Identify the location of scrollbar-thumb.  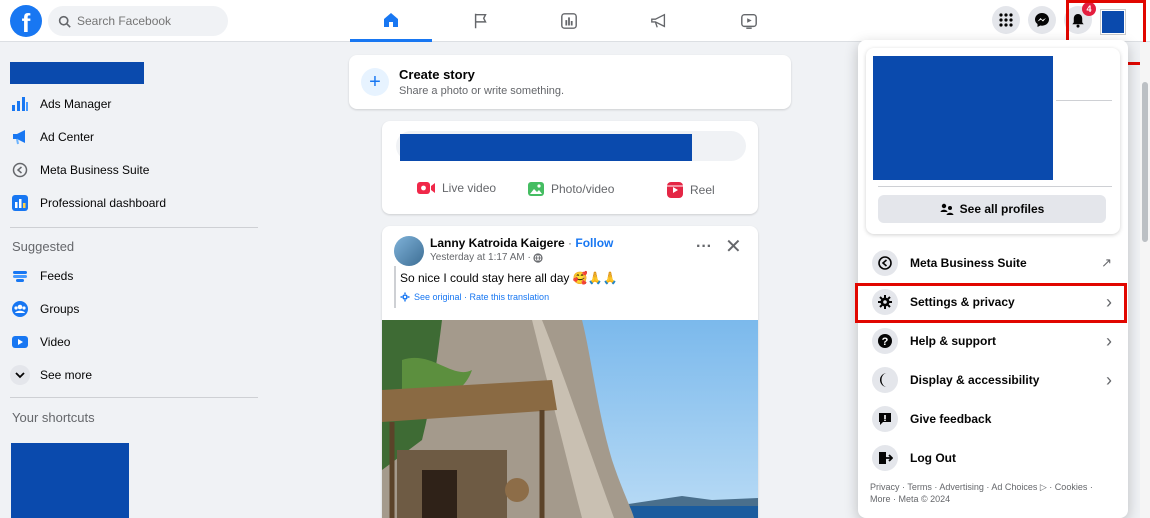
(1145, 162).